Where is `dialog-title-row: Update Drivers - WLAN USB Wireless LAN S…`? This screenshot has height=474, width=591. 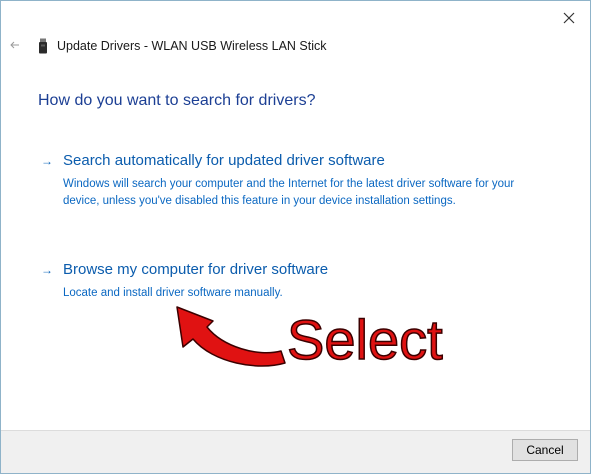
dialog-title-row: Update Drivers - WLAN USB Wireless LAN S… is located at coordinates (182, 46).